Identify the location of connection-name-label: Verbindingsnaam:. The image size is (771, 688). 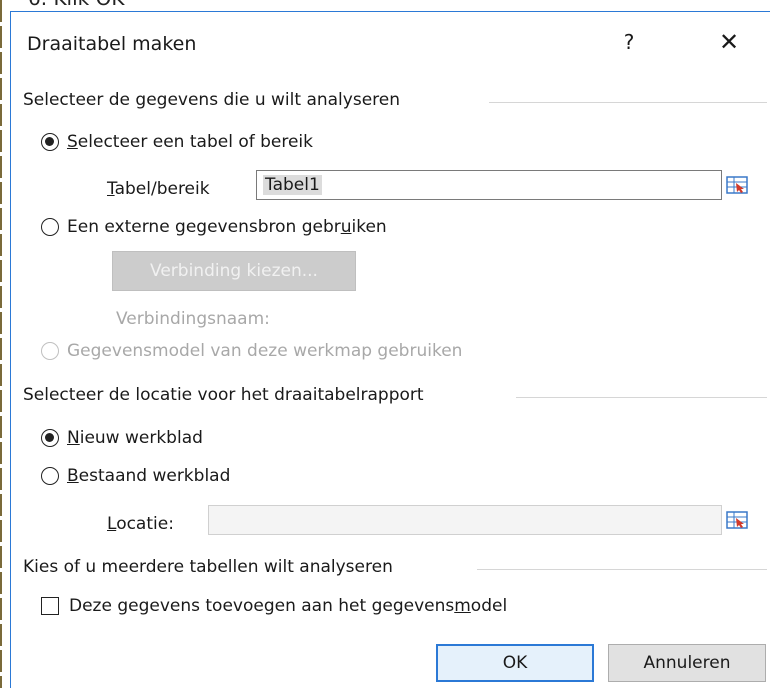
(193, 319).